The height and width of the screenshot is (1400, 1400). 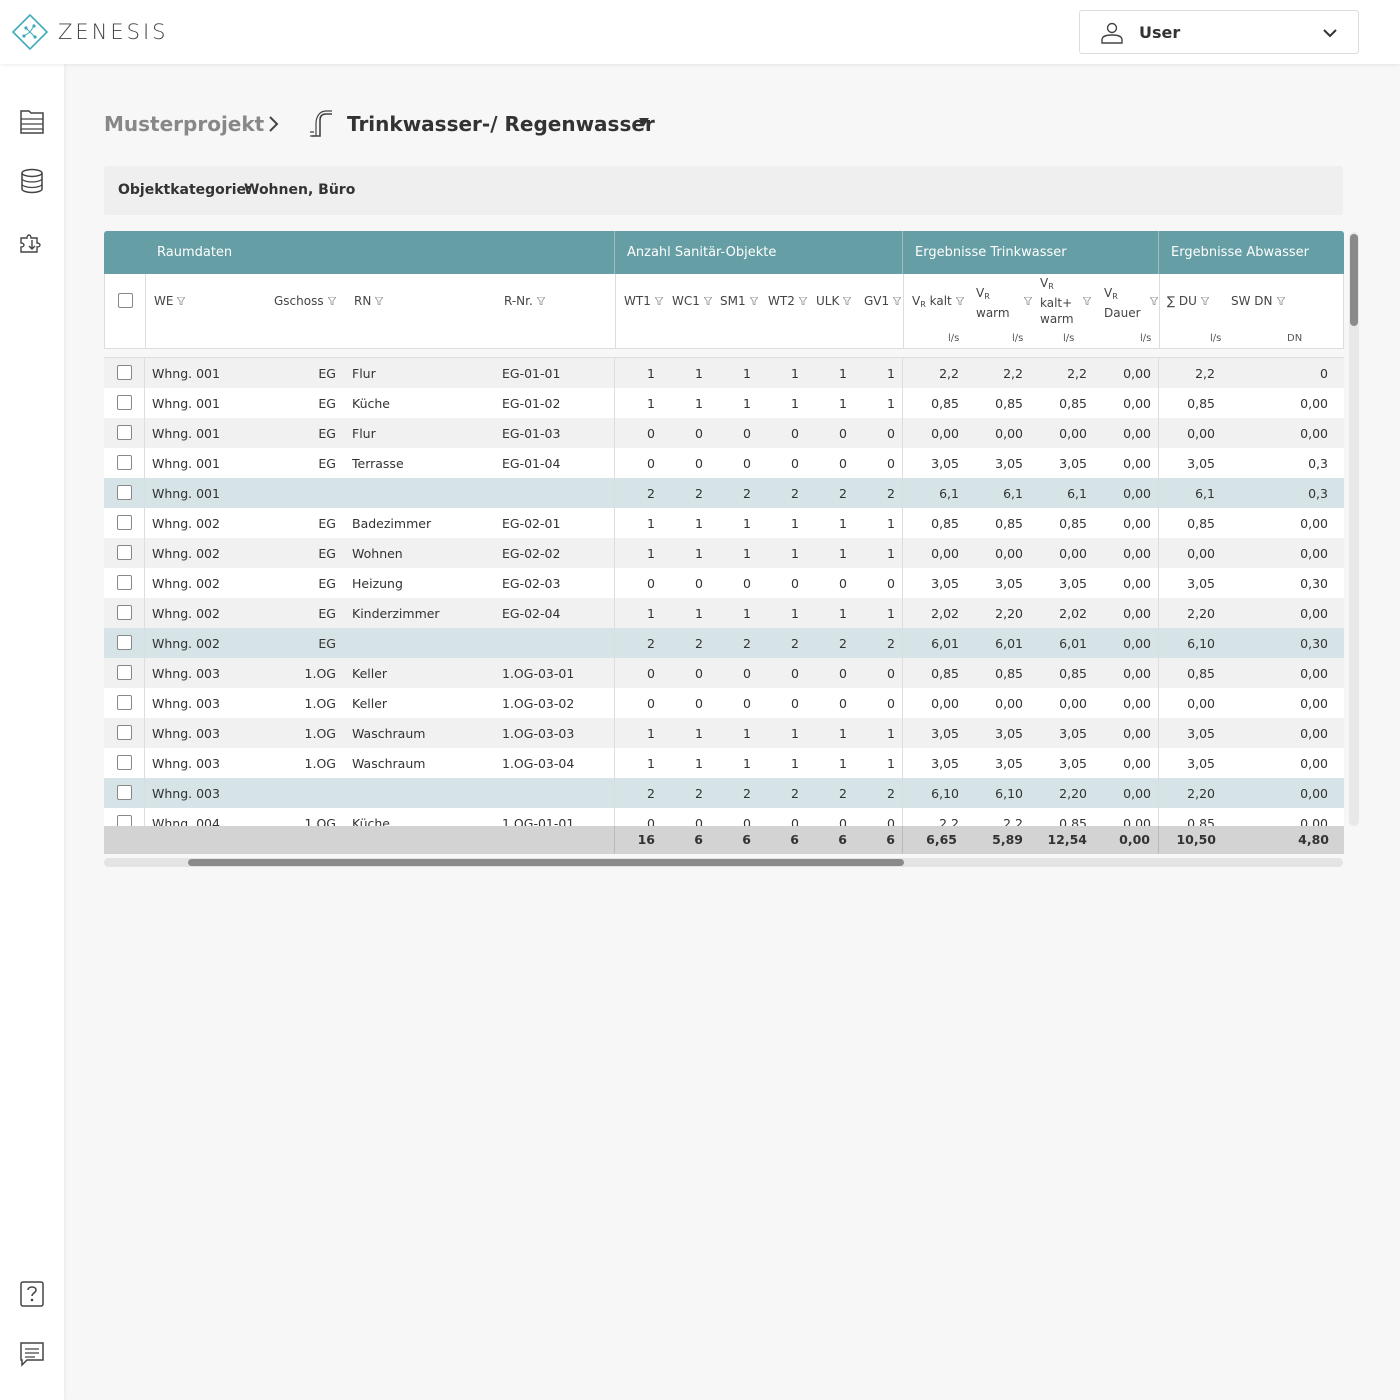 What do you see at coordinates (524, 301) in the screenshot?
I see `col-rnr: R-Nr.` at bounding box center [524, 301].